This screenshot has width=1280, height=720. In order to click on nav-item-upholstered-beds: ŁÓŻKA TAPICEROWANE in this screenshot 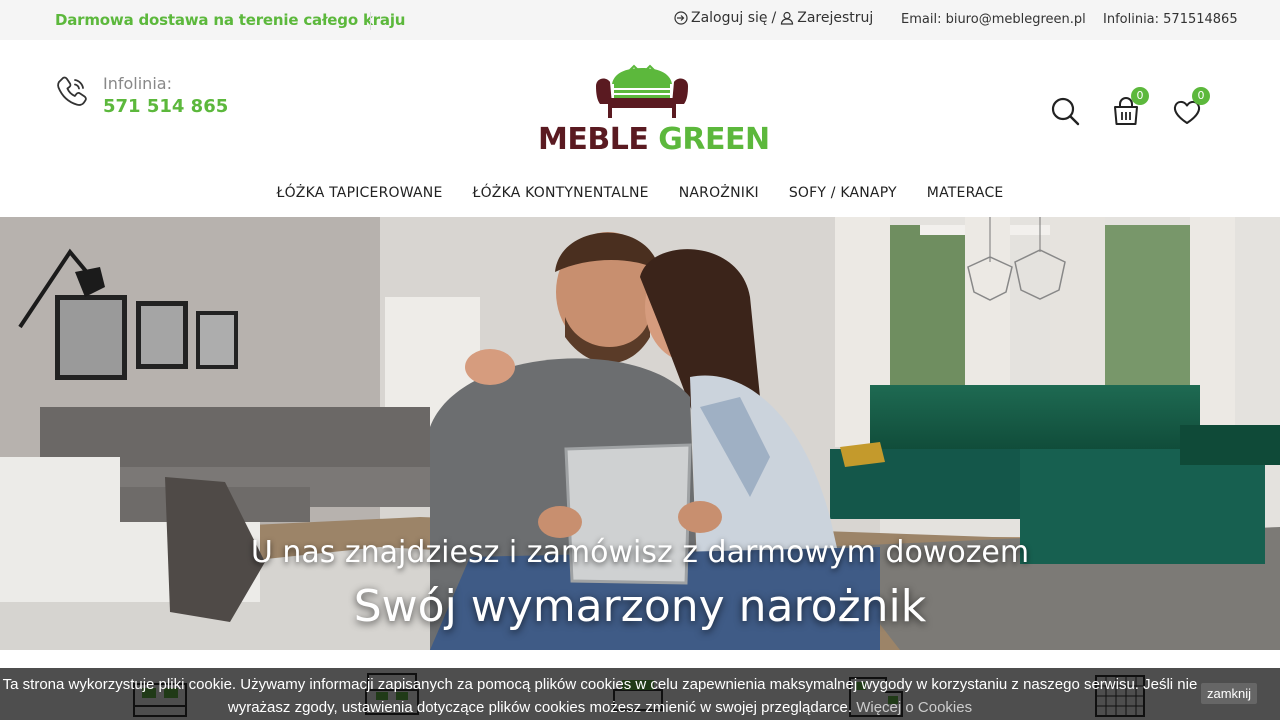, I will do `click(360, 193)`.